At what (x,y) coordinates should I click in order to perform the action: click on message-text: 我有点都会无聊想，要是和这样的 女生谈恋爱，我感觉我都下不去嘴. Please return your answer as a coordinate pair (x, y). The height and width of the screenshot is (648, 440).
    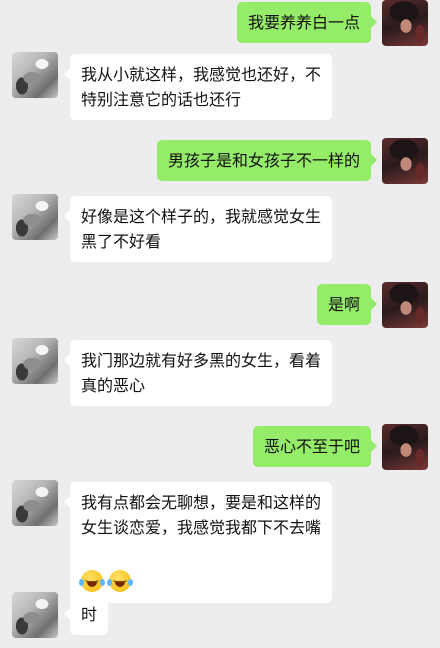
    Looking at the image, I should click on (201, 515).